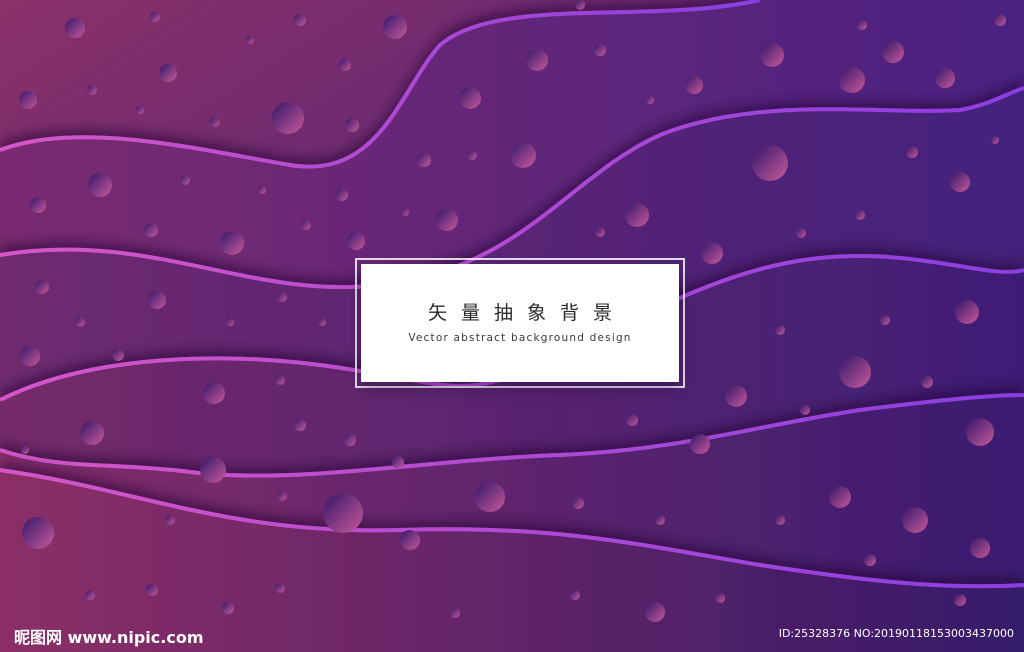 This screenshot has height=652, width=1024. I want to click on card-subtitle: Vector abstract background design, so click(520, 338).